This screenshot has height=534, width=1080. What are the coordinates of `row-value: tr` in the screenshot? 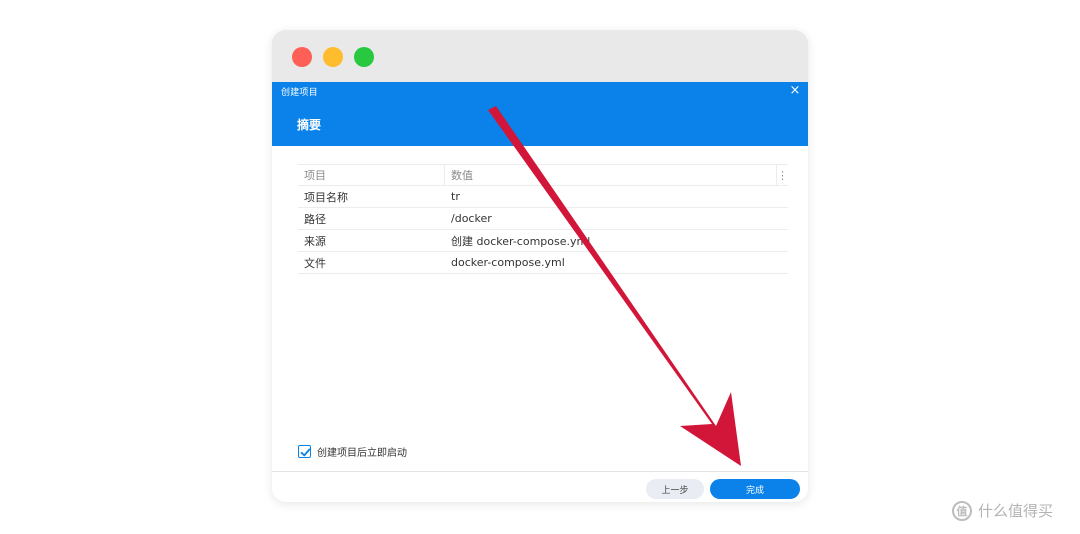 It's located at (455, 196).